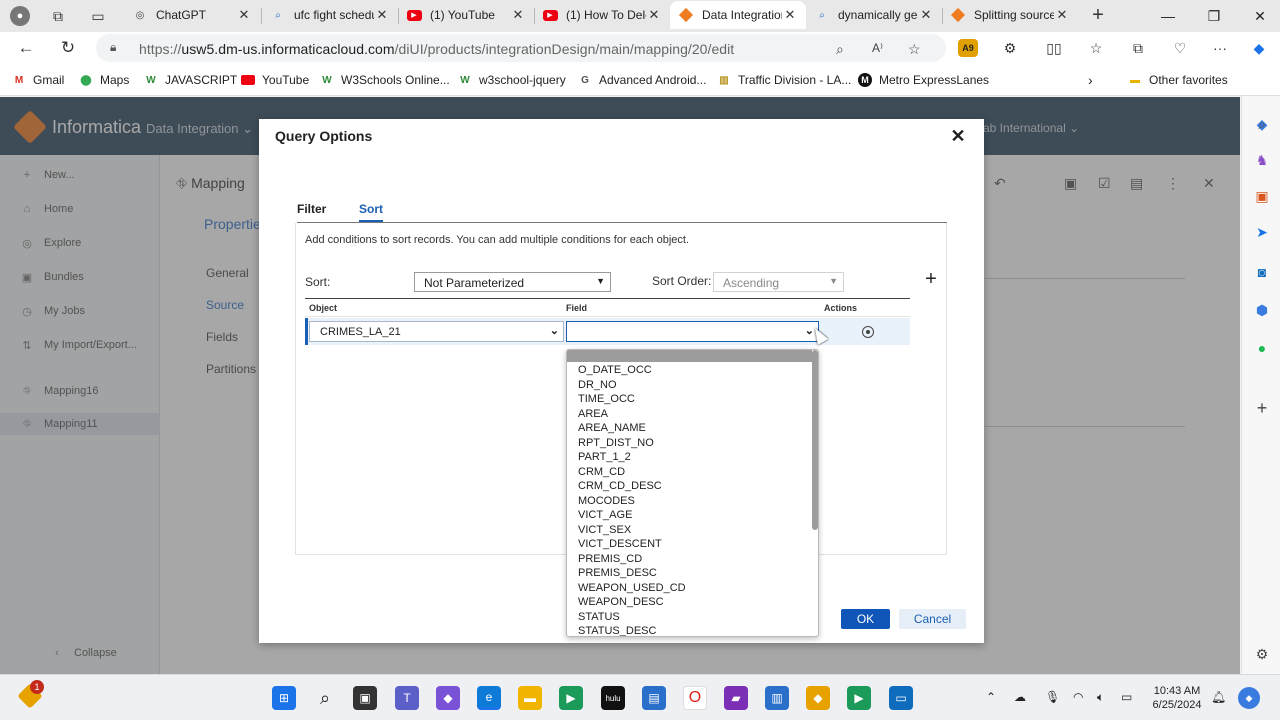  What do you see at coordinates (1220, 48) in the screenshot?
I see `settings-more-icon: ···` at bounding box center [1220, 48].